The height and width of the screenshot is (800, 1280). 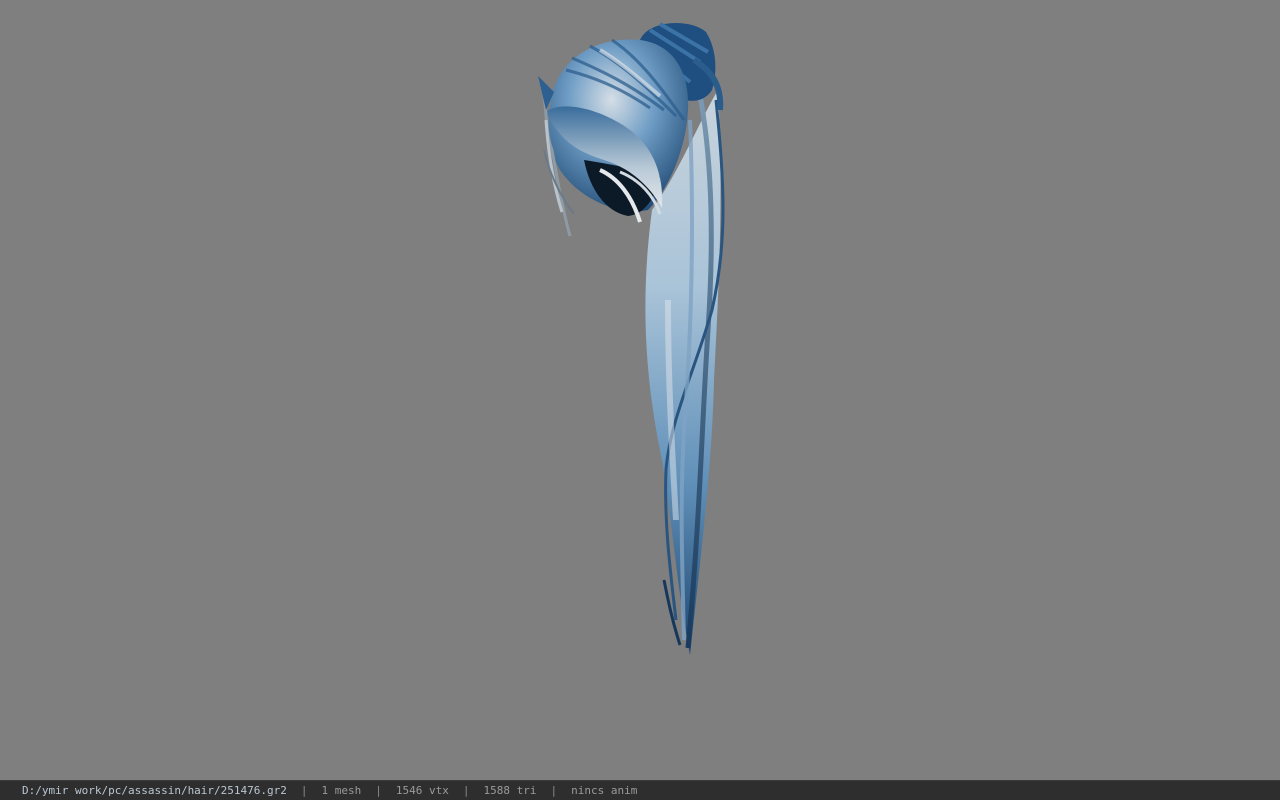 I want to click on file-path: D:/ymir work/pc/assassin/hair/251476.gr2, so click(x=154, y=790).